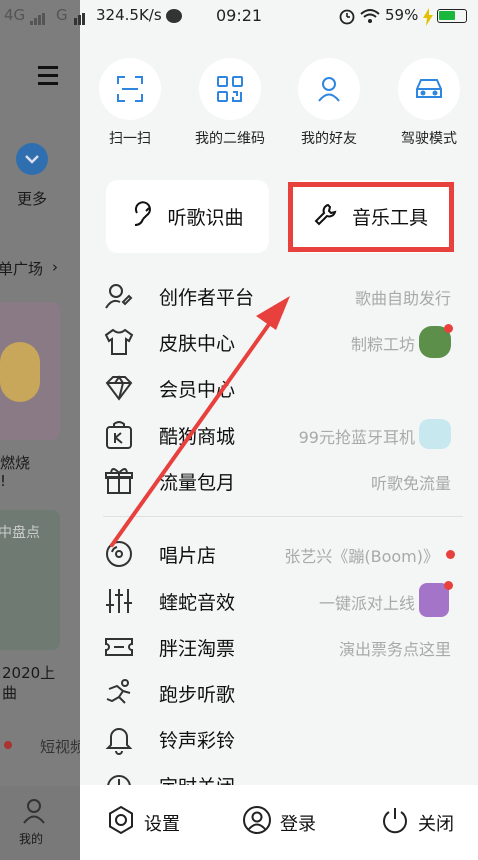 The height and width of the screenshot is (860, 478). What do you see at coordinates (200, 421) in the screenshot?
I see `annotation-arrow` at bounding box center [200, 421].